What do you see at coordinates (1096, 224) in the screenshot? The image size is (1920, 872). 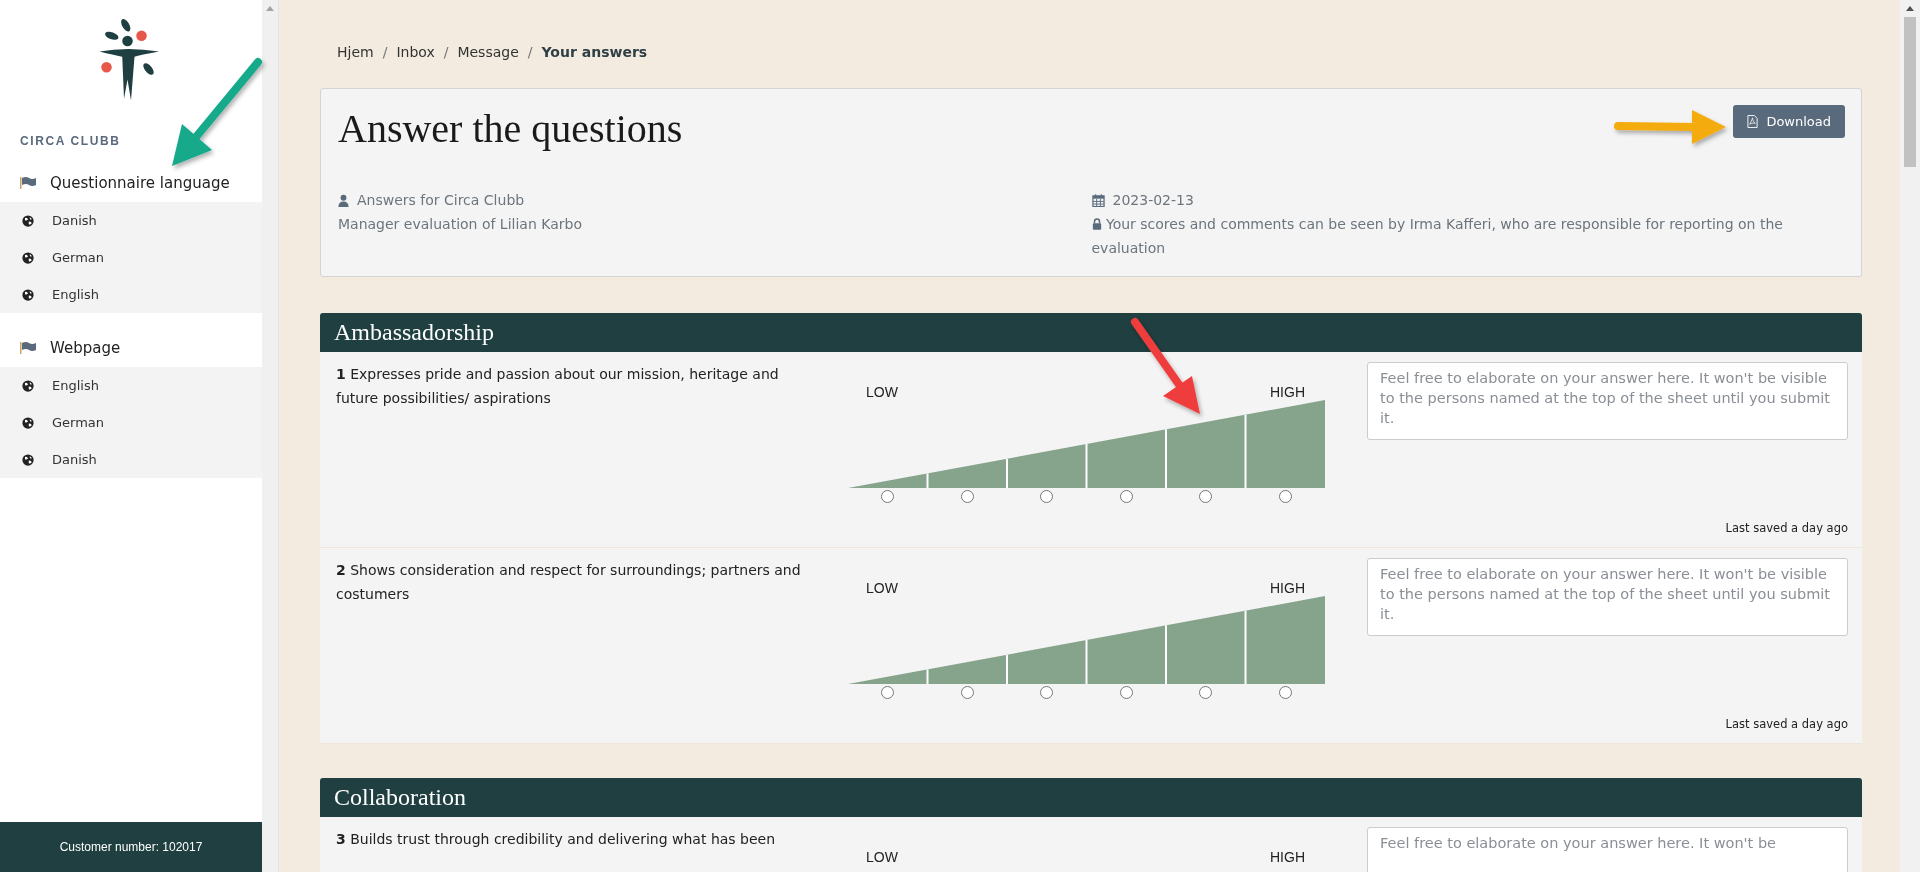 I see `lock-icon` at bounding box center [1096, 224].